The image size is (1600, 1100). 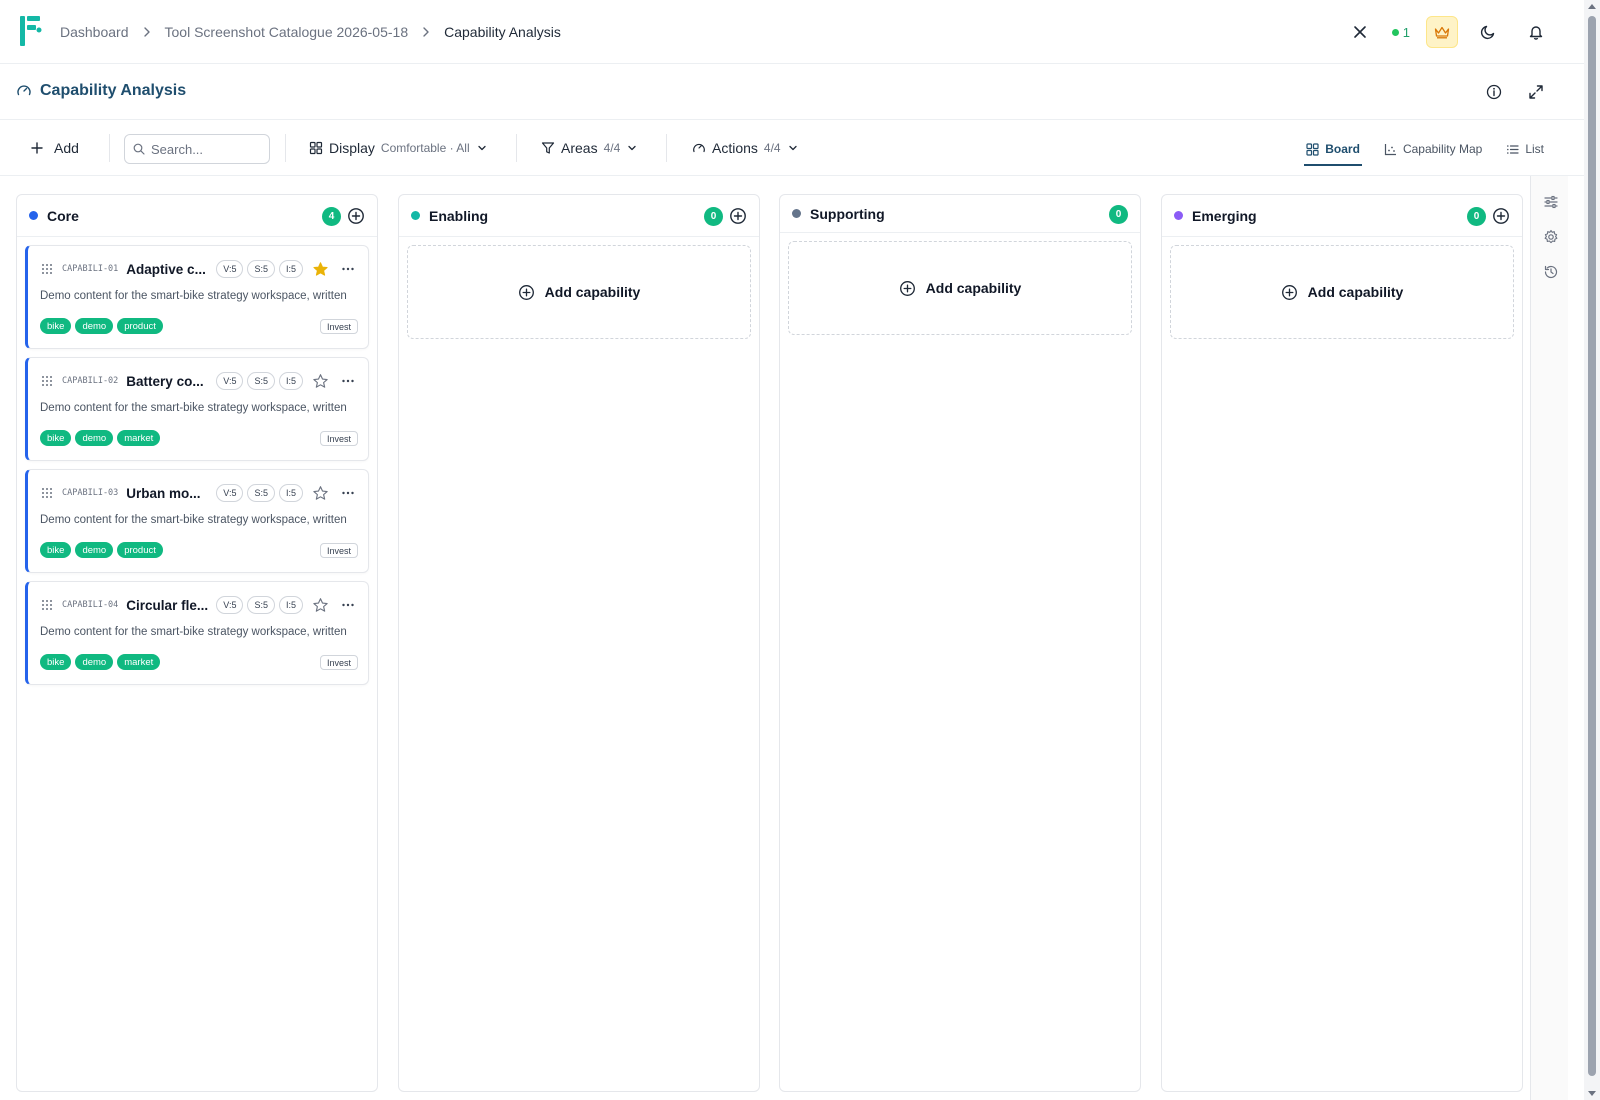 What do you see at coordinates (612, 148) in the screenshot?
I see `areas-value: 4/4` at bounding box center [612, 148].